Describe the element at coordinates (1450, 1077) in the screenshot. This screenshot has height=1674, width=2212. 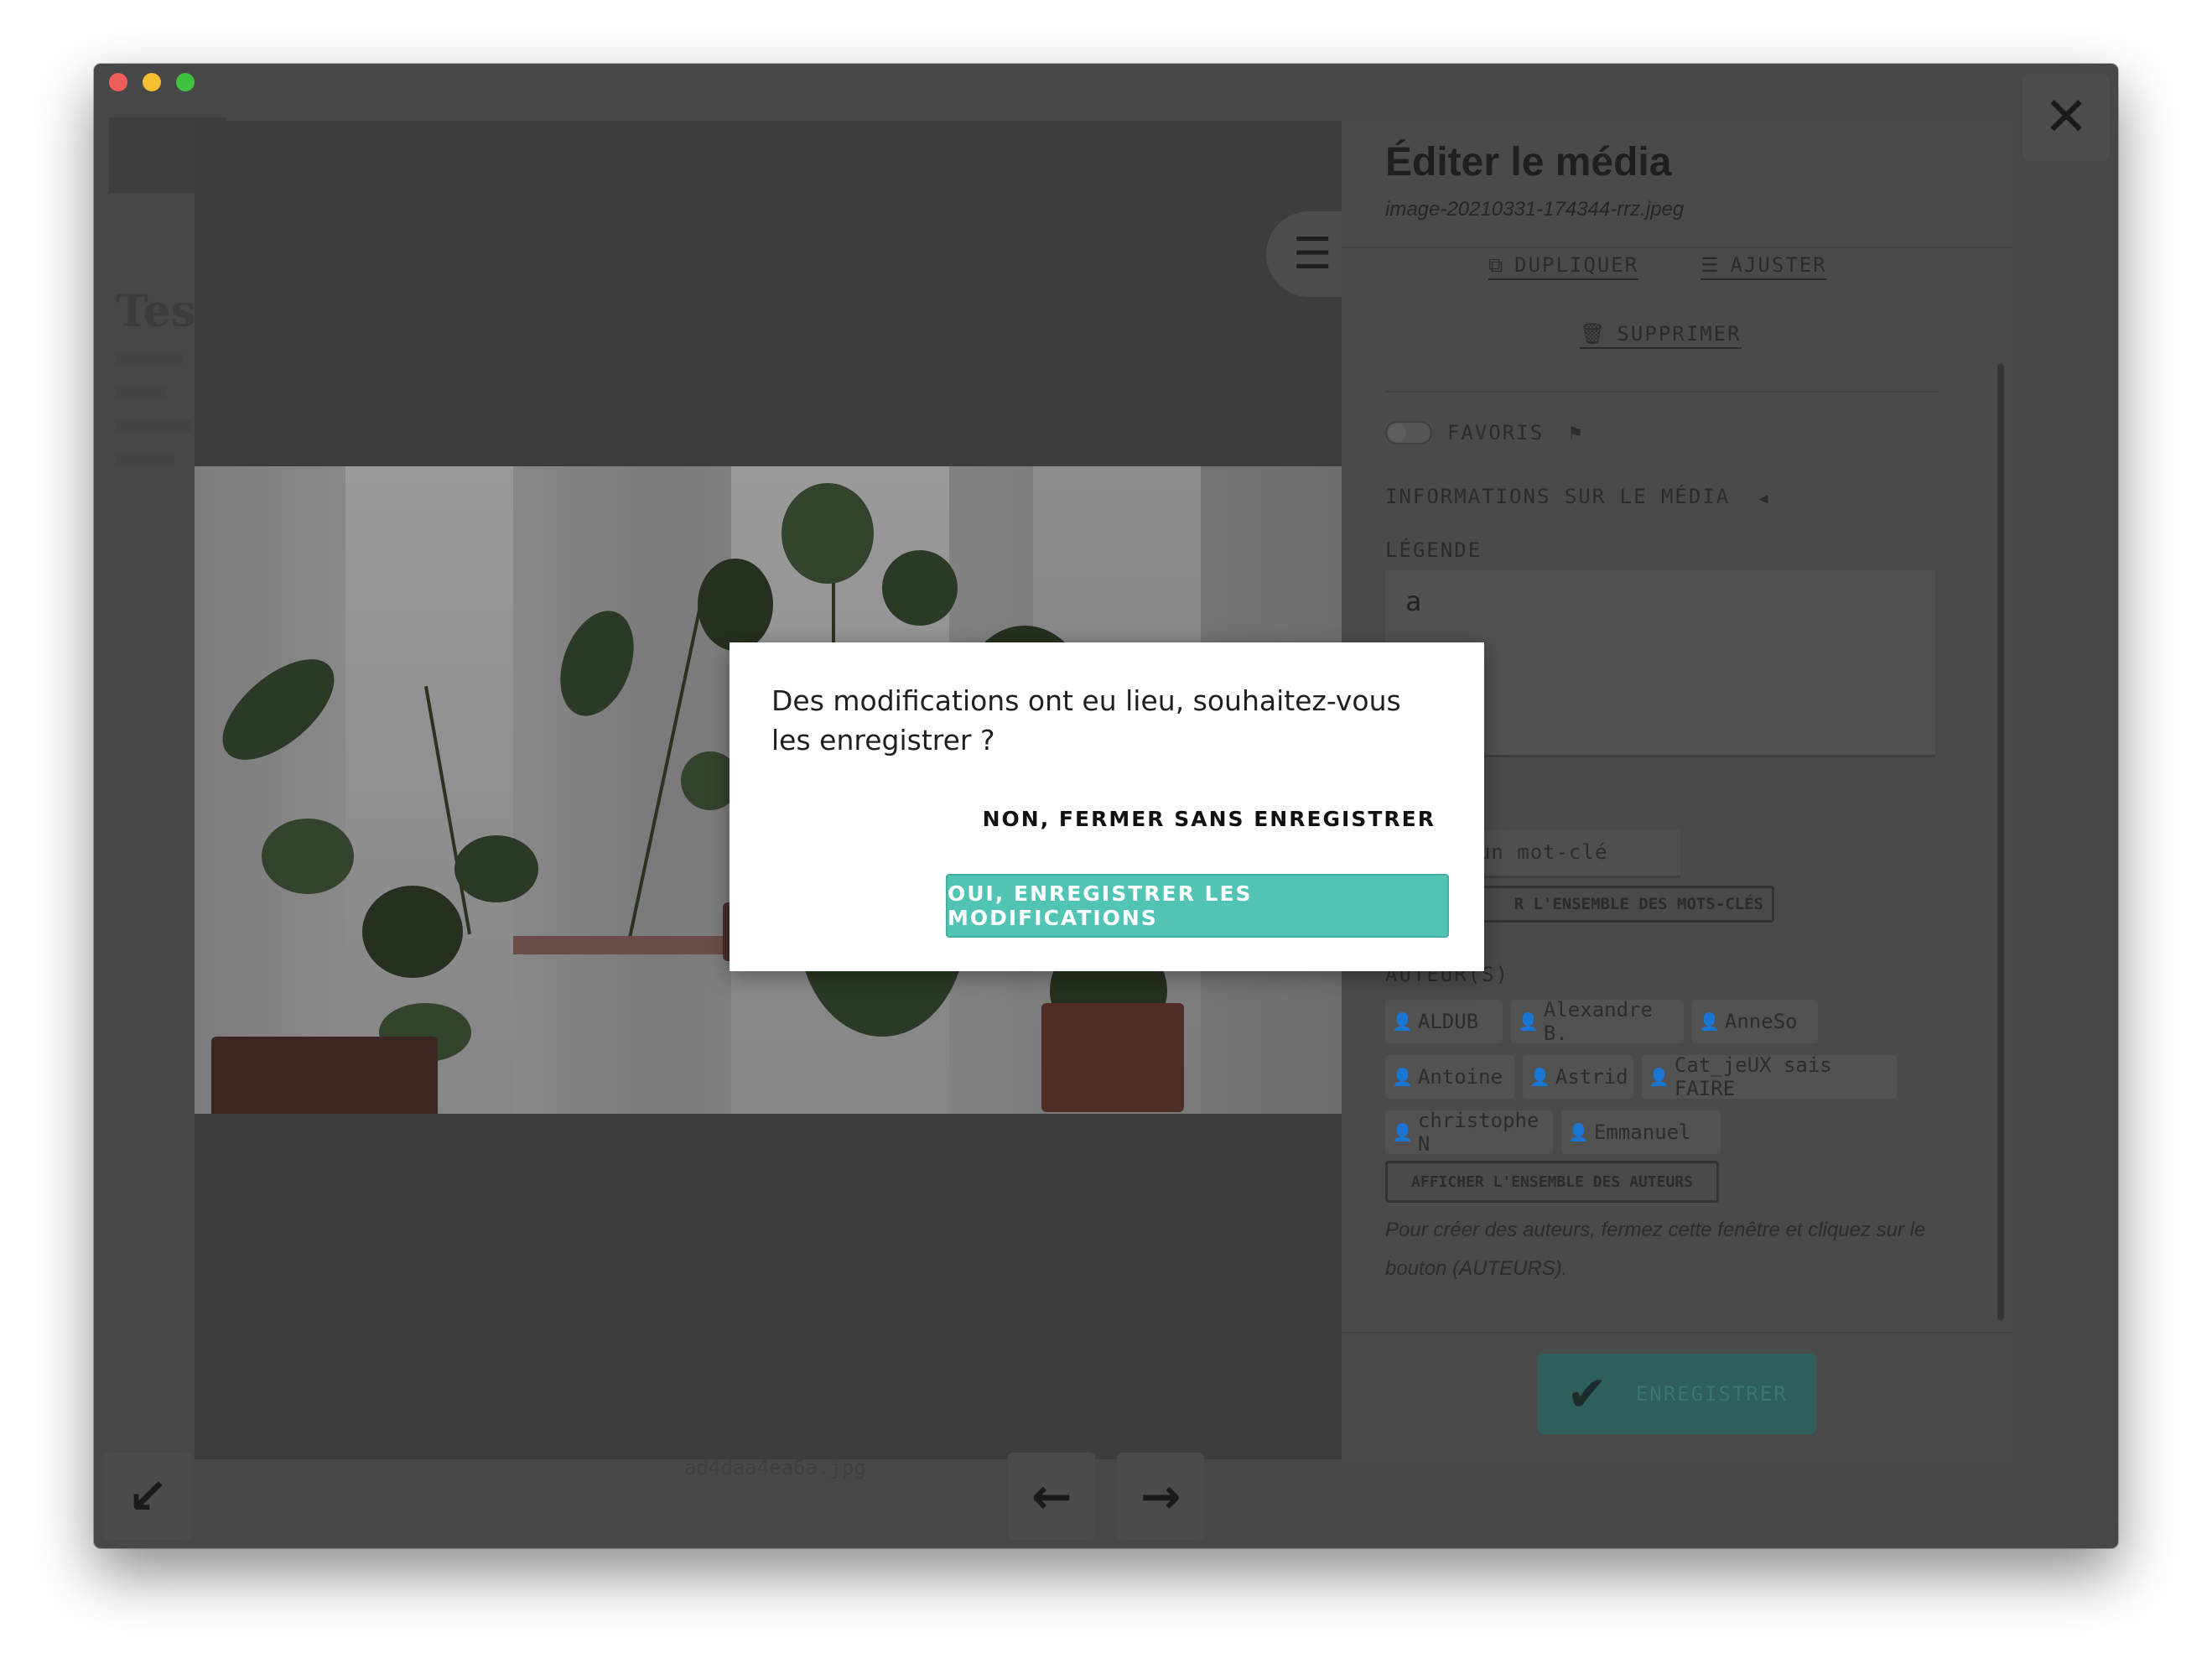
I see `author-chip: 👤 Antoine` at that location.